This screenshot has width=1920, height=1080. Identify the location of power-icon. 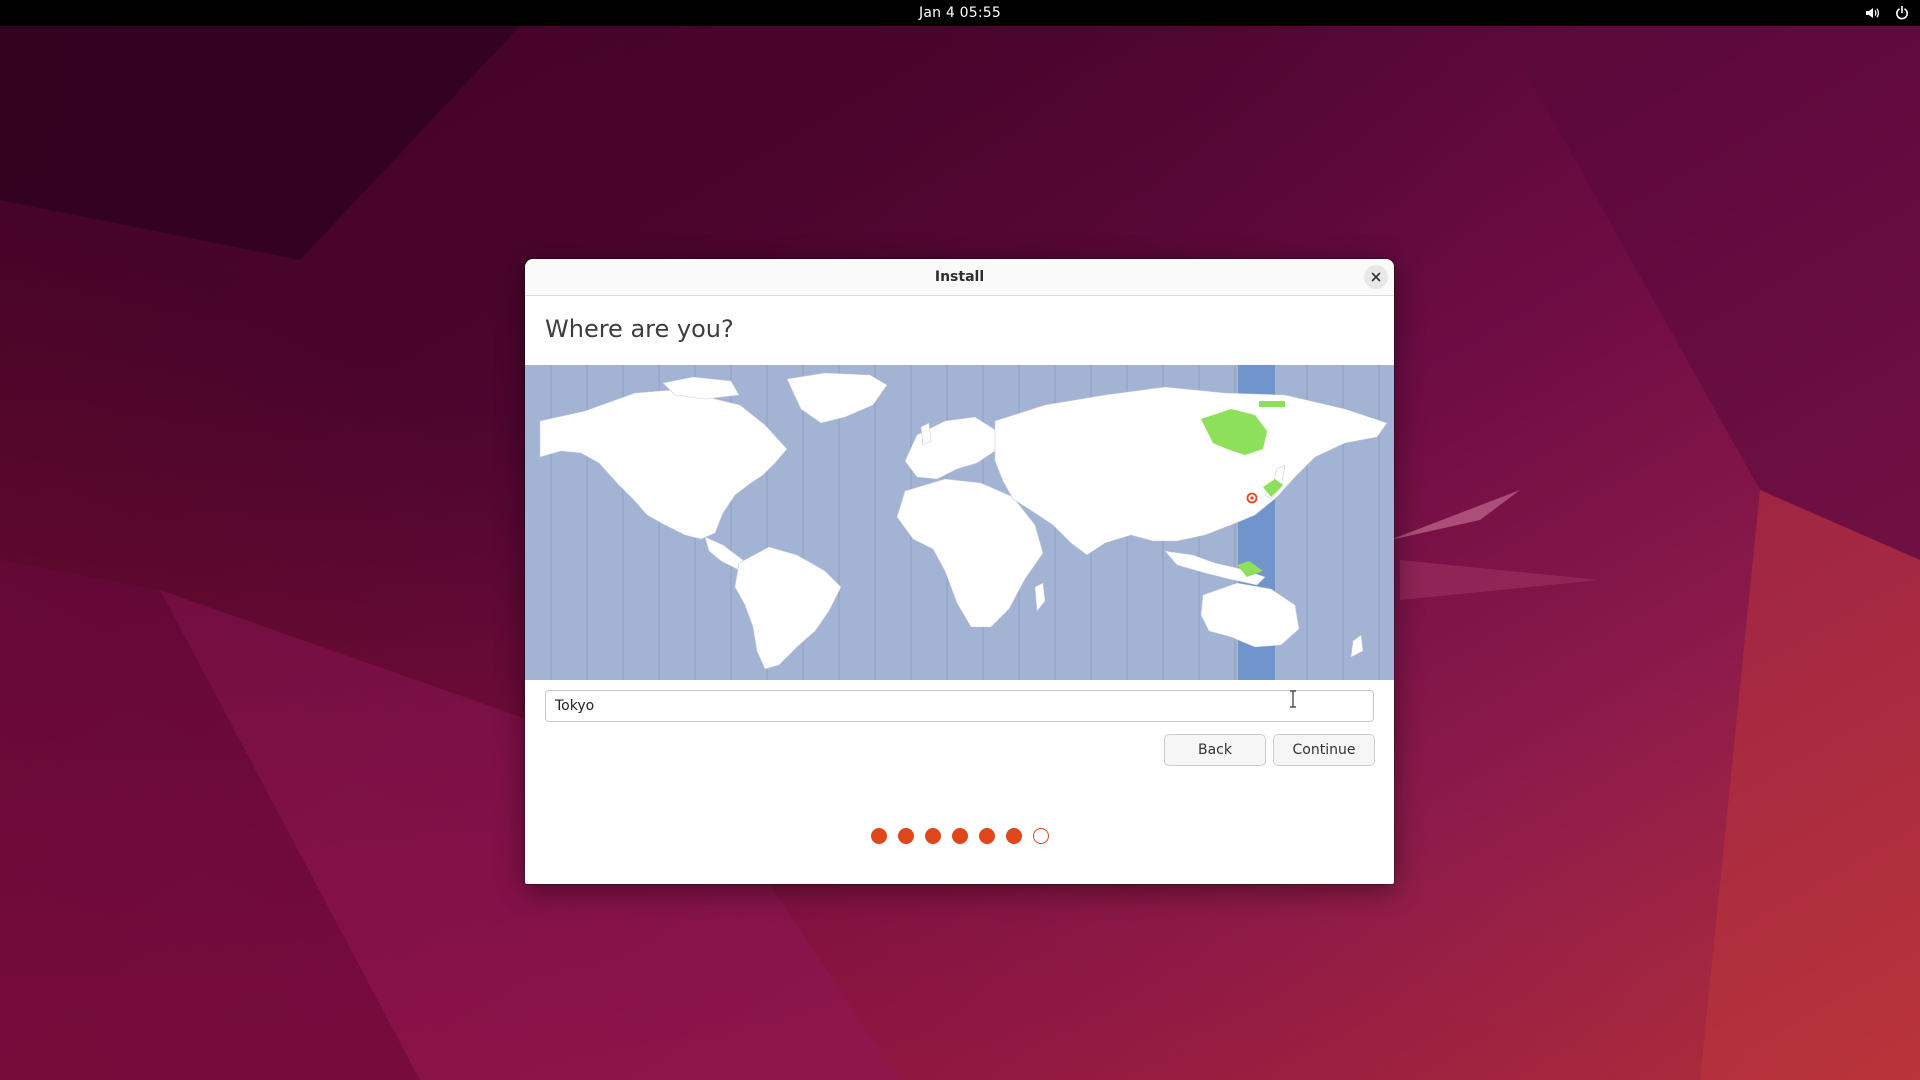
(1902, 13).